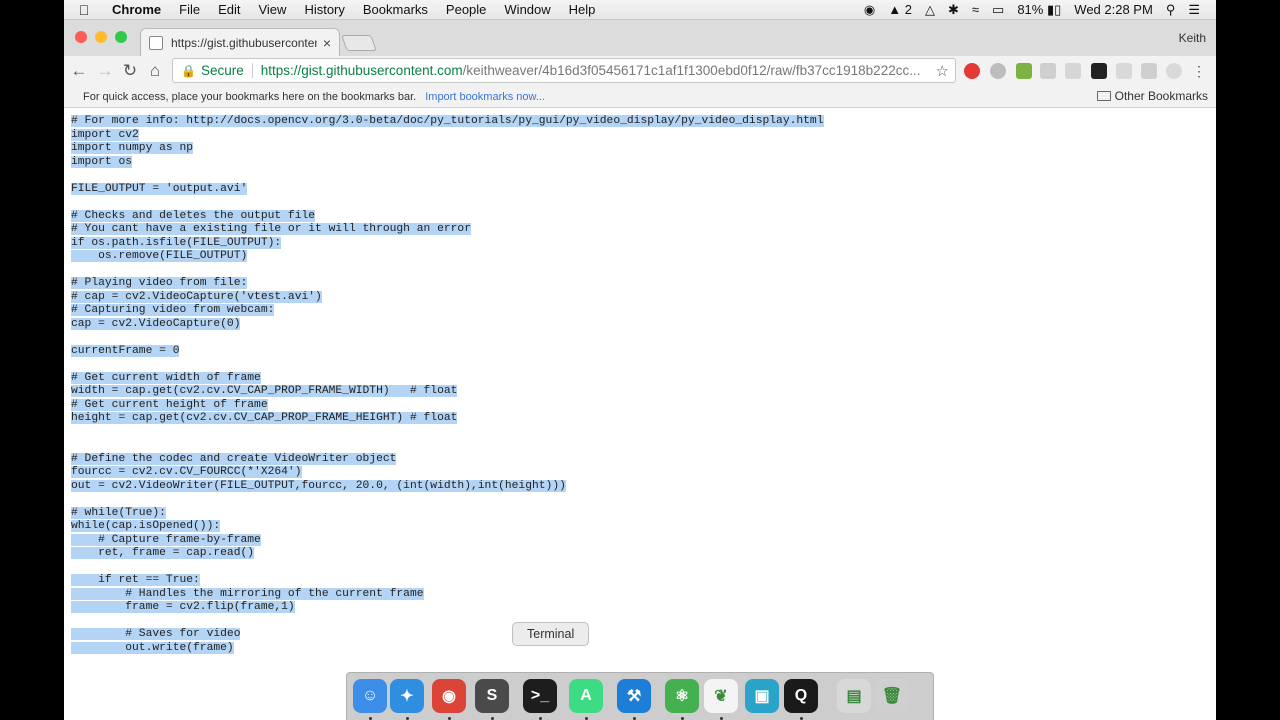 The image size is (1280, 720). I want to click on code-line: import numpy as np, so click(447, 149).